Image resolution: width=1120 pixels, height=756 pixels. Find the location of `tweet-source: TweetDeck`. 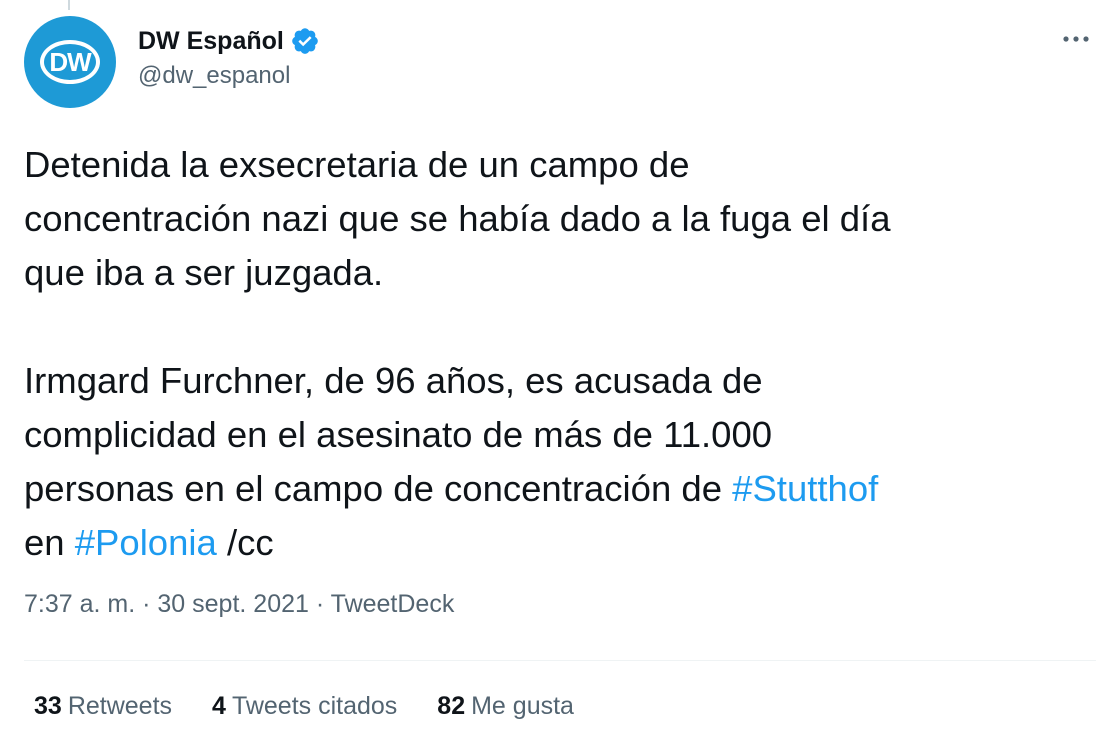

tweet-source: TweetDeck is located at coordinates (393, 604).